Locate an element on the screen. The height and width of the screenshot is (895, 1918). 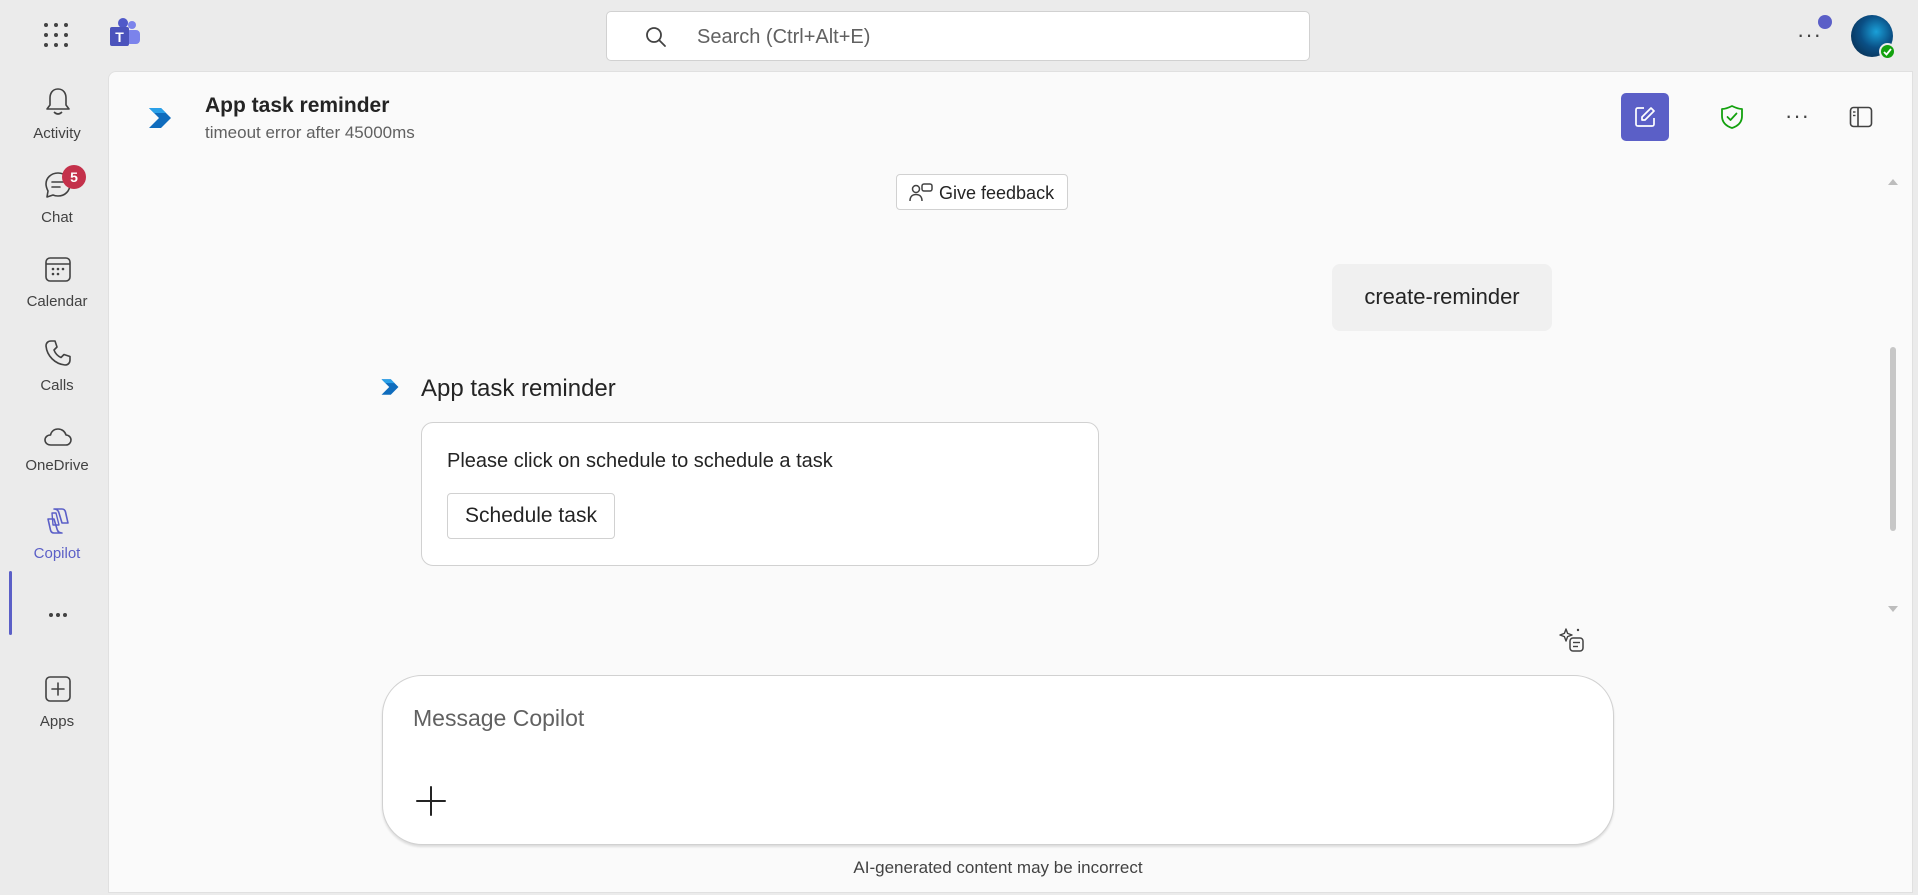
rail-item-calendar: Calendar is located at coordinates (57, 289).